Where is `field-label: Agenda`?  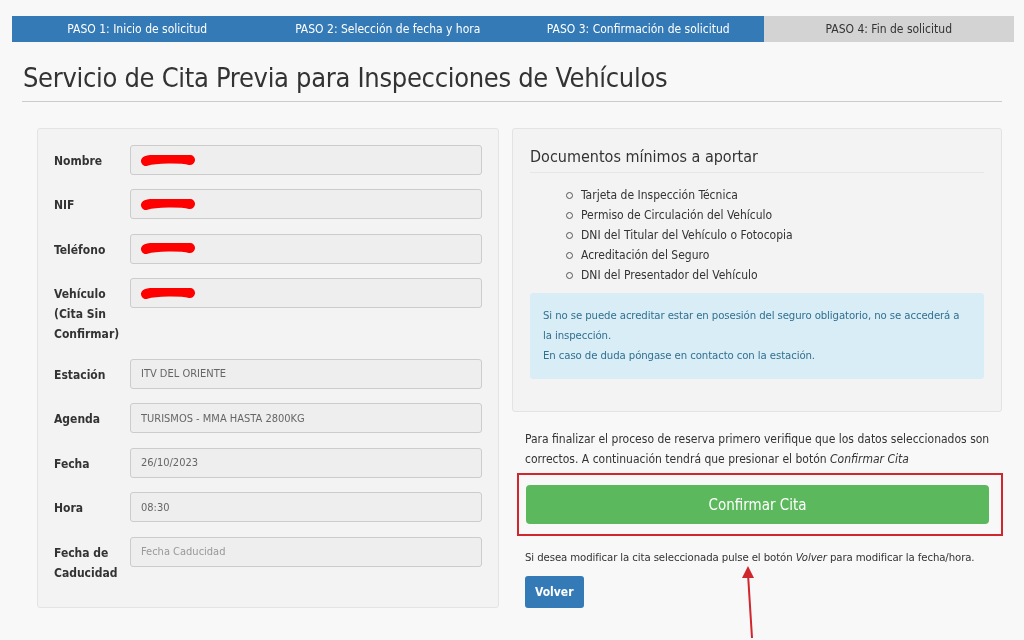
field-label: Agenda is located at coordinates (78, 420).